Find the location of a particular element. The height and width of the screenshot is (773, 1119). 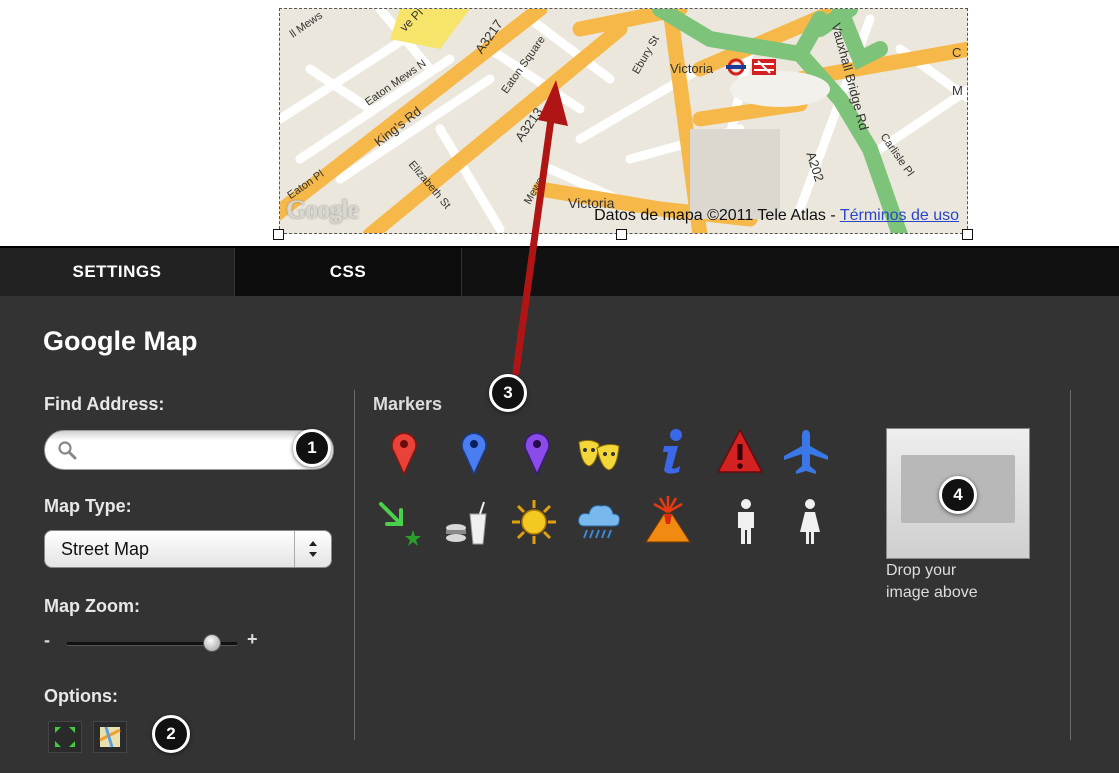

map-type-option-button is located at coordinates (110, 737).